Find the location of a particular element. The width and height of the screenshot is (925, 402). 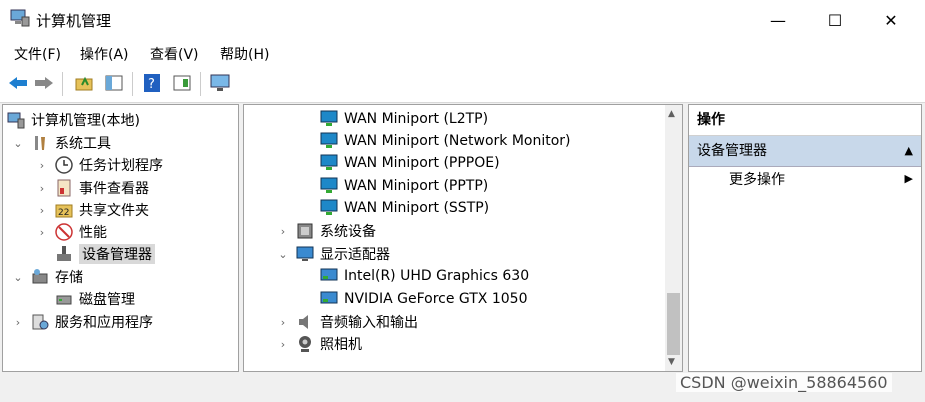

menu-file: 文件(F) is located at coordinates (37, 54).